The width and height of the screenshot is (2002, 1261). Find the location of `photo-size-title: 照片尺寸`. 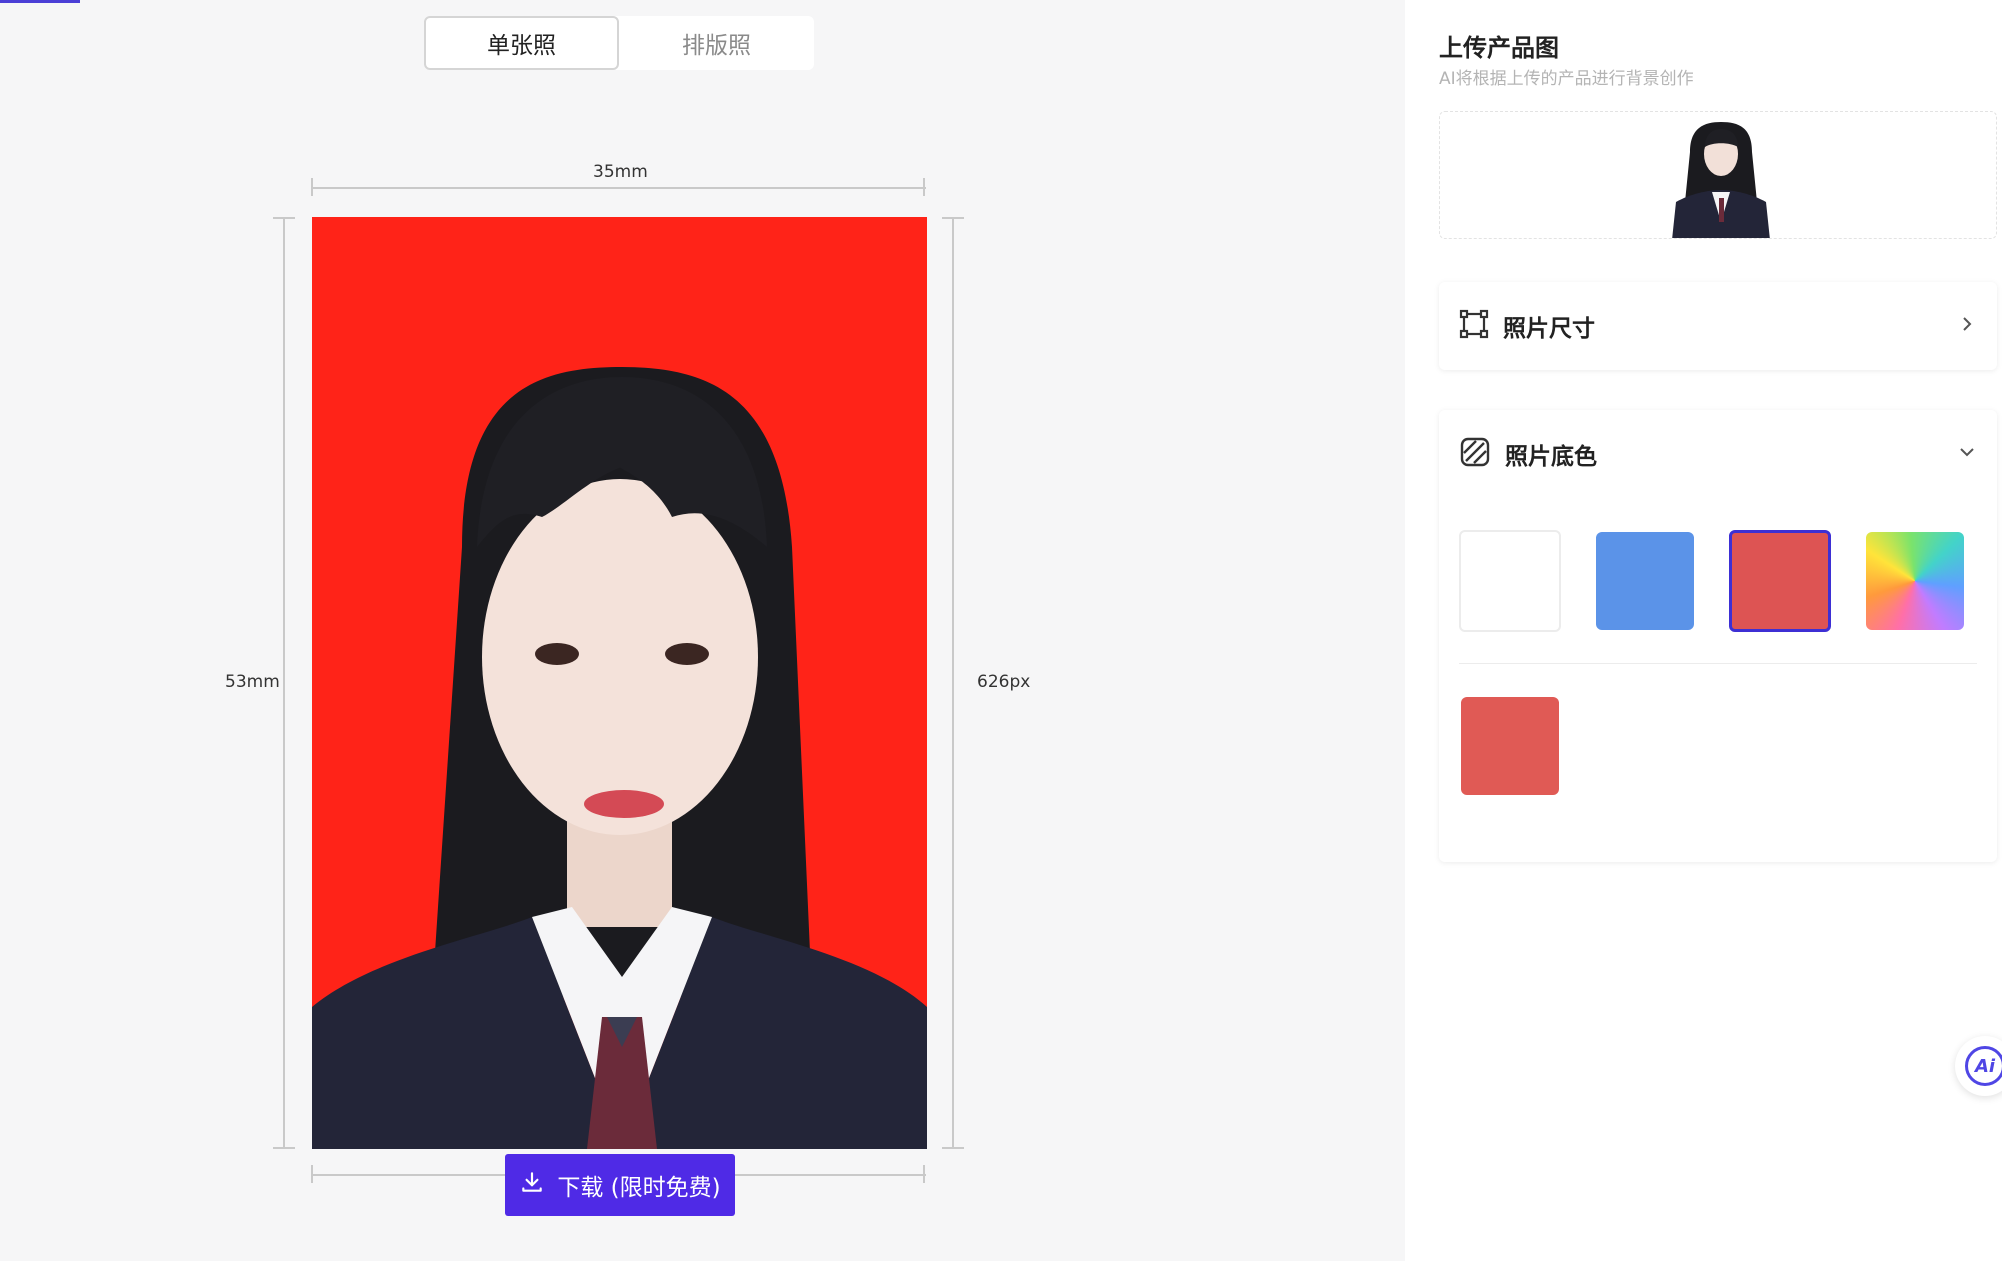

photo-size-title: 照片尺寸 is located at coordinates (1549, 329).